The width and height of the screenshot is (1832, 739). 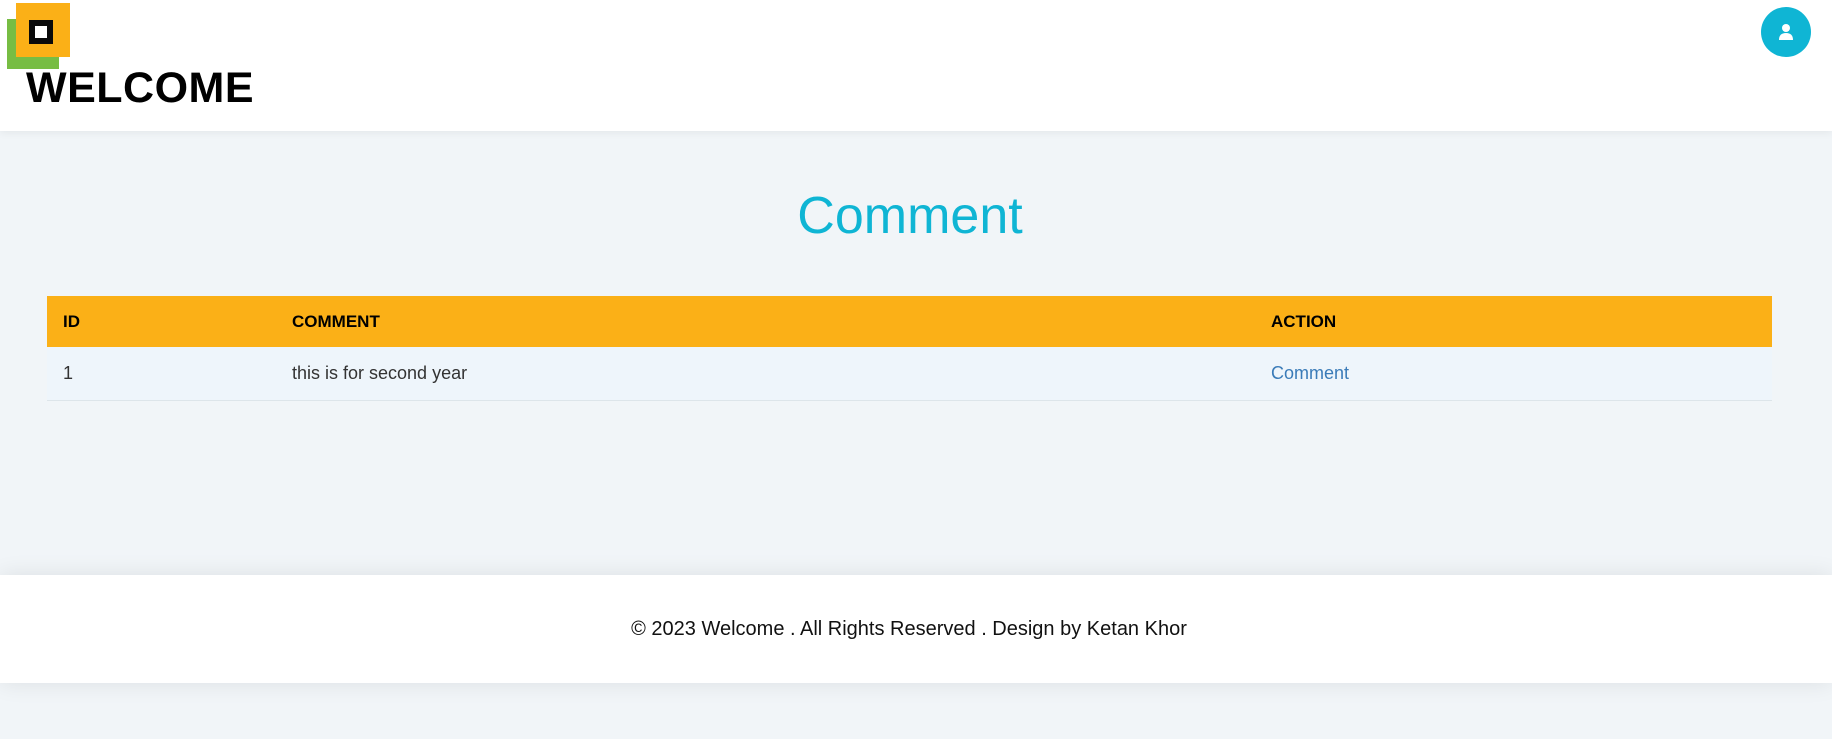 I want to click on cell-comment: this is for second year, so click(x=380, y=372).